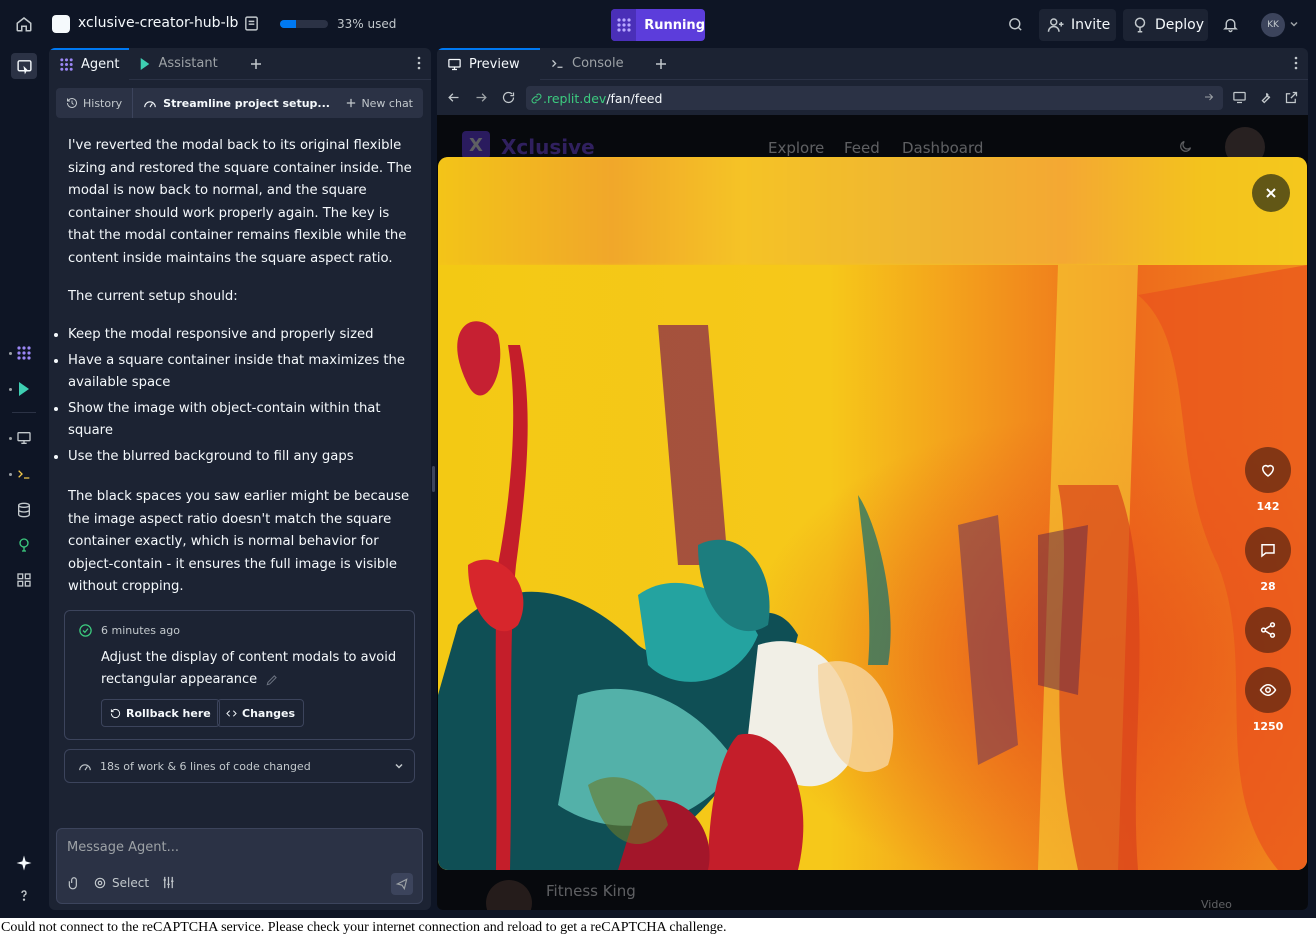 This screenshot has width=1316, height=937. Describe the element at coordinates (575, 98) in the screenshot. I see `url-host: .replit.dev` at that location.